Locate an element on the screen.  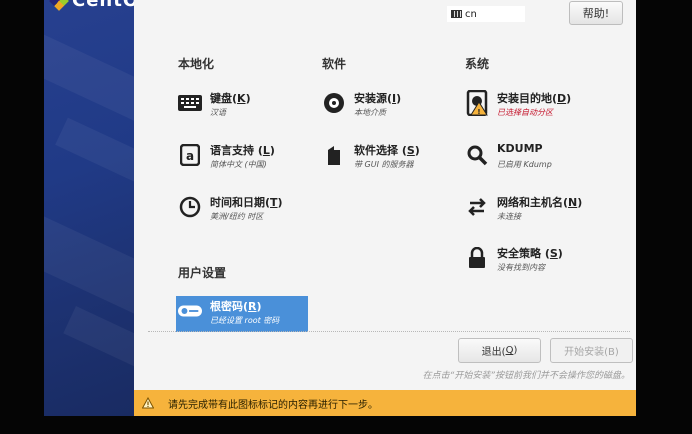
begin-installation-button: 开始安装(B) is located at coordinates (591, 350).